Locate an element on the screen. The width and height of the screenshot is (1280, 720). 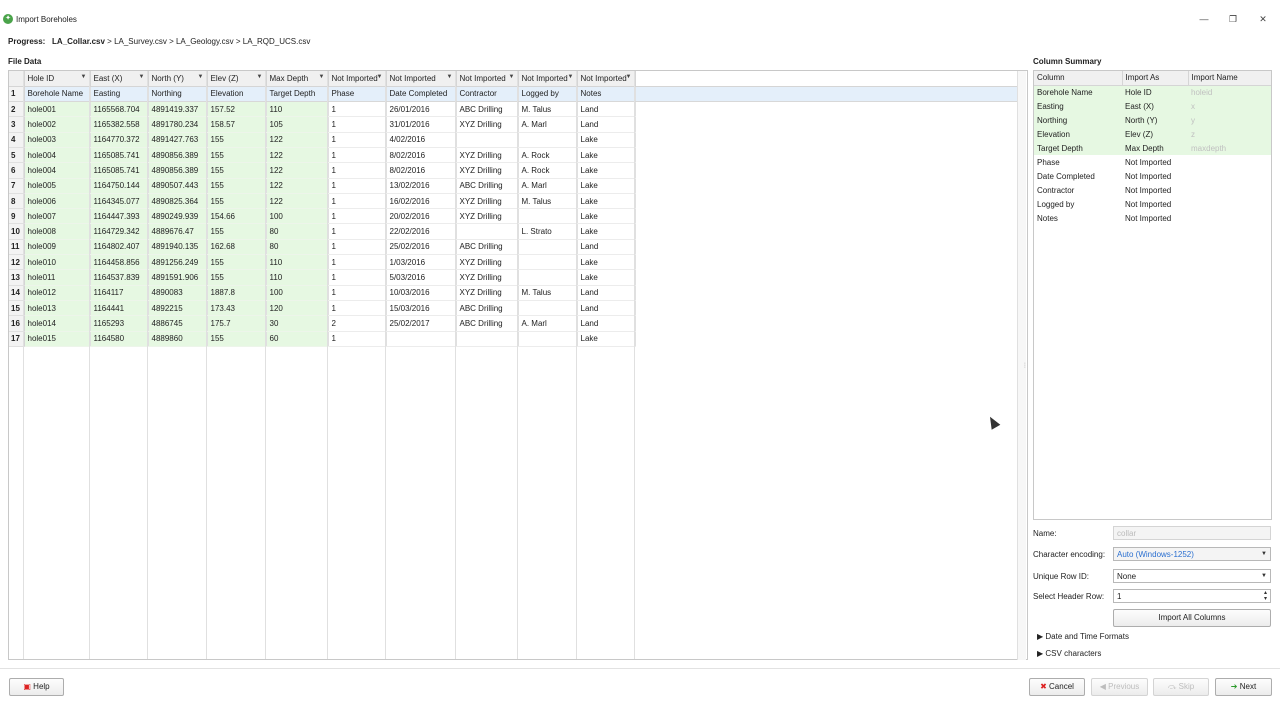
table-row: 17 hole015 1164580 4889860 155 60 1 Lake is located at coordinates (514, 339).